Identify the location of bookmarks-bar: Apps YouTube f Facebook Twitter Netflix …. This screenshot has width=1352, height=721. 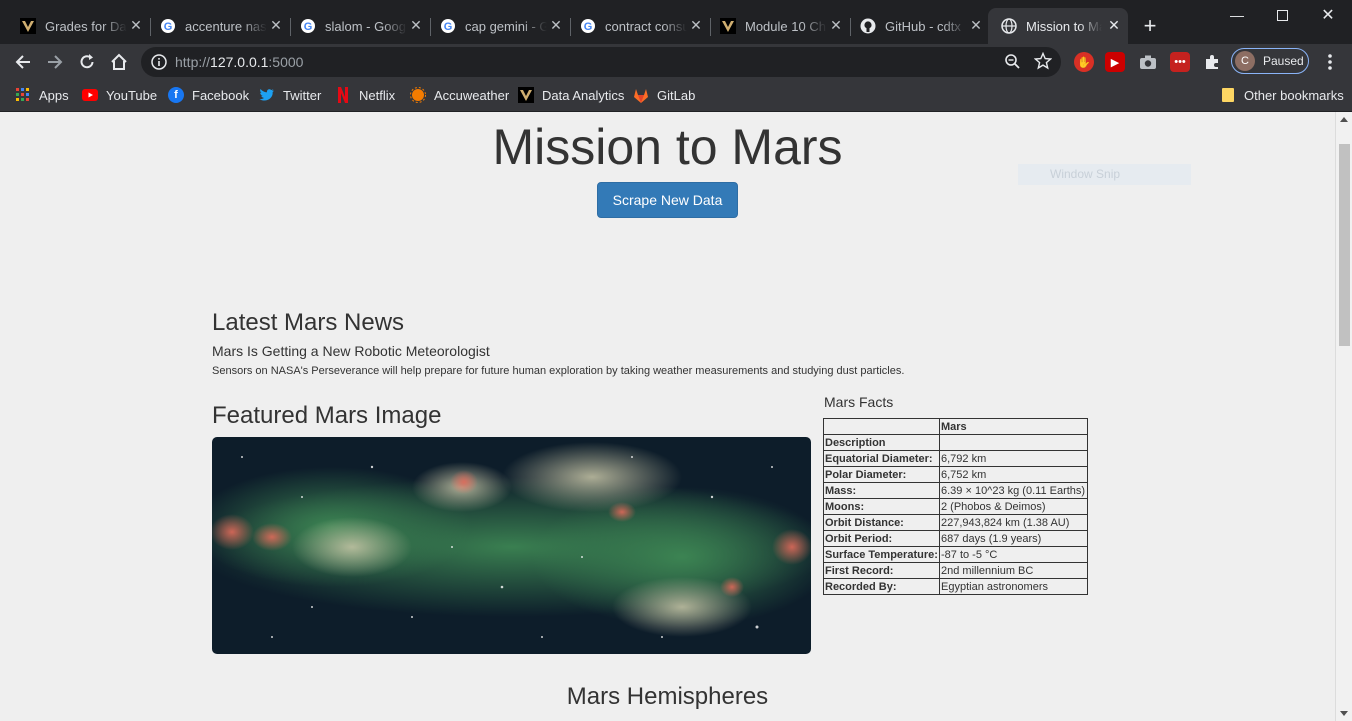
(676, 96).